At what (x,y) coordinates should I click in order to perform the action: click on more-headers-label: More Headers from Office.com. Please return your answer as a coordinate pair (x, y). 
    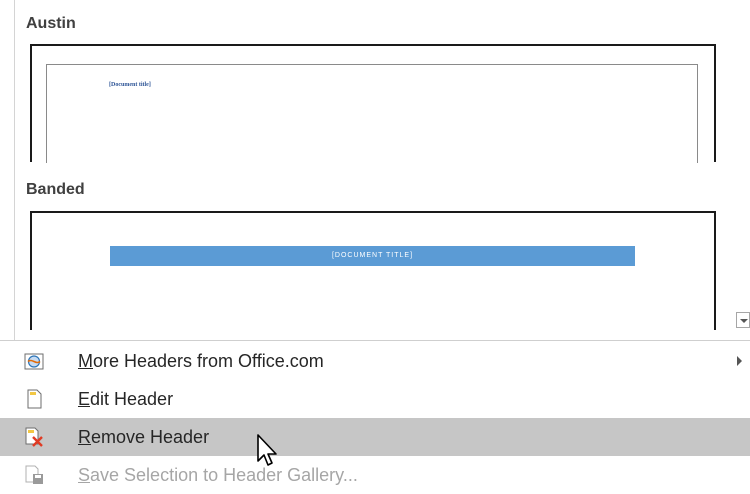
    Looking at the image, I should click on (201, 361).